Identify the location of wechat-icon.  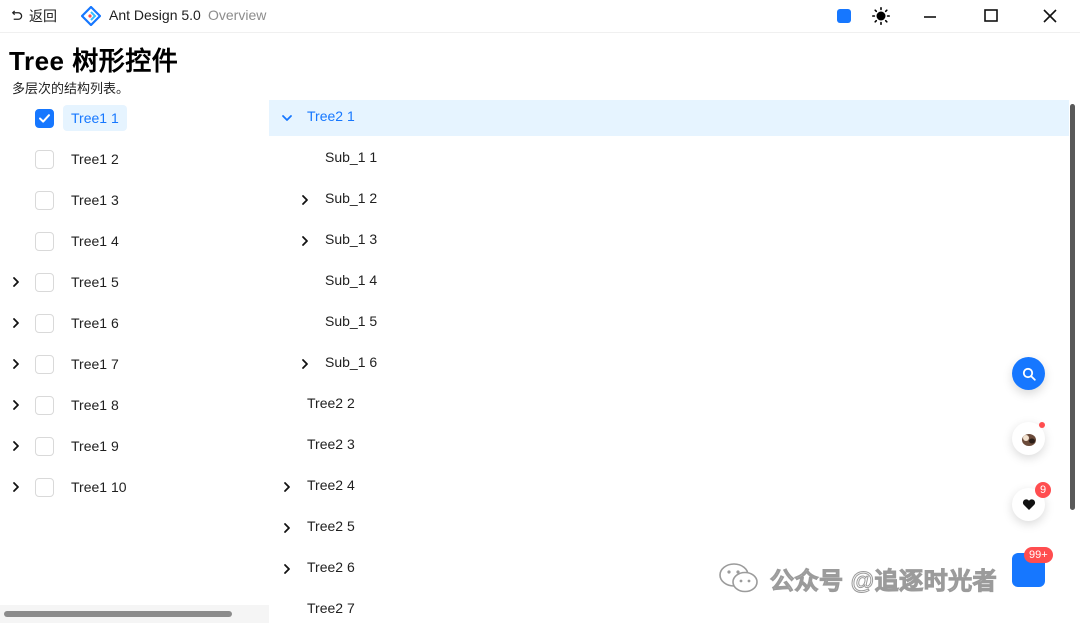
(738, 578).